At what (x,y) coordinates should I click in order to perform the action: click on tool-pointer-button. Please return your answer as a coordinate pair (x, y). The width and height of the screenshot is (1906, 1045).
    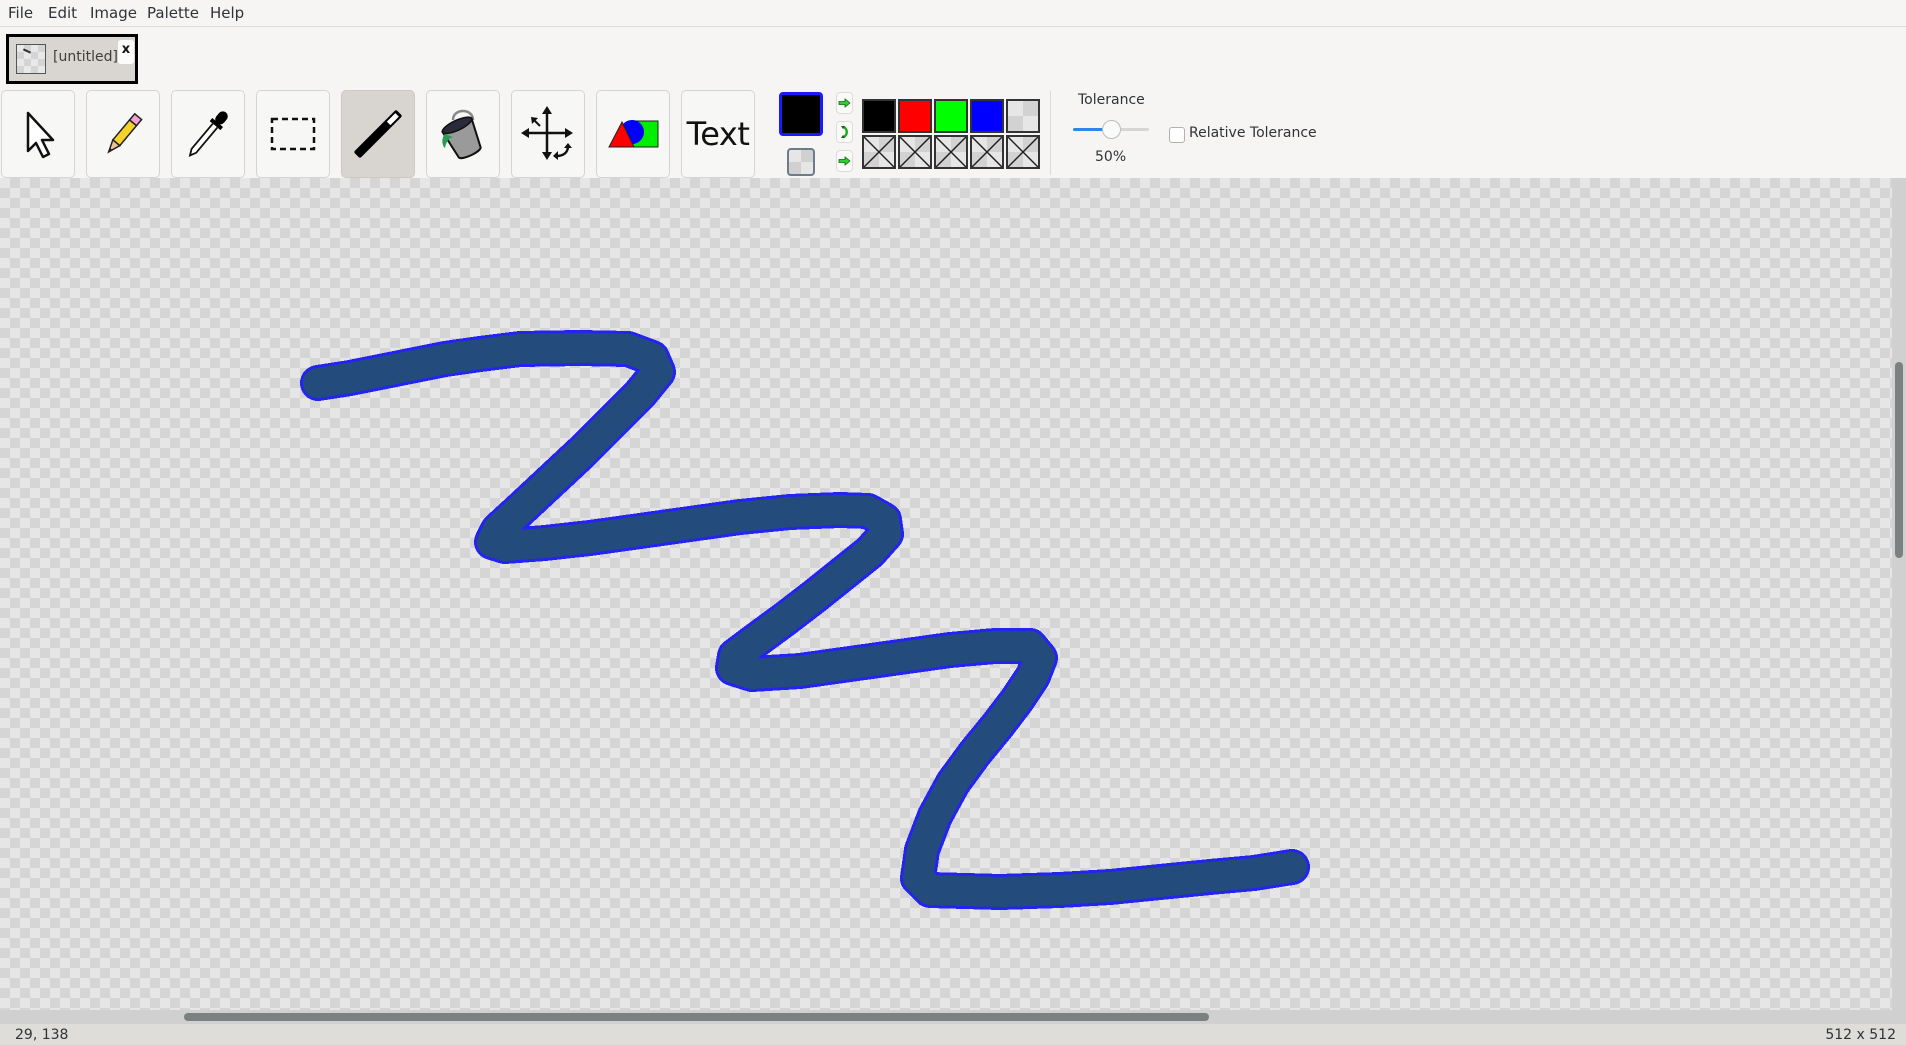
    Looking at the image, I should click on (38, 134).